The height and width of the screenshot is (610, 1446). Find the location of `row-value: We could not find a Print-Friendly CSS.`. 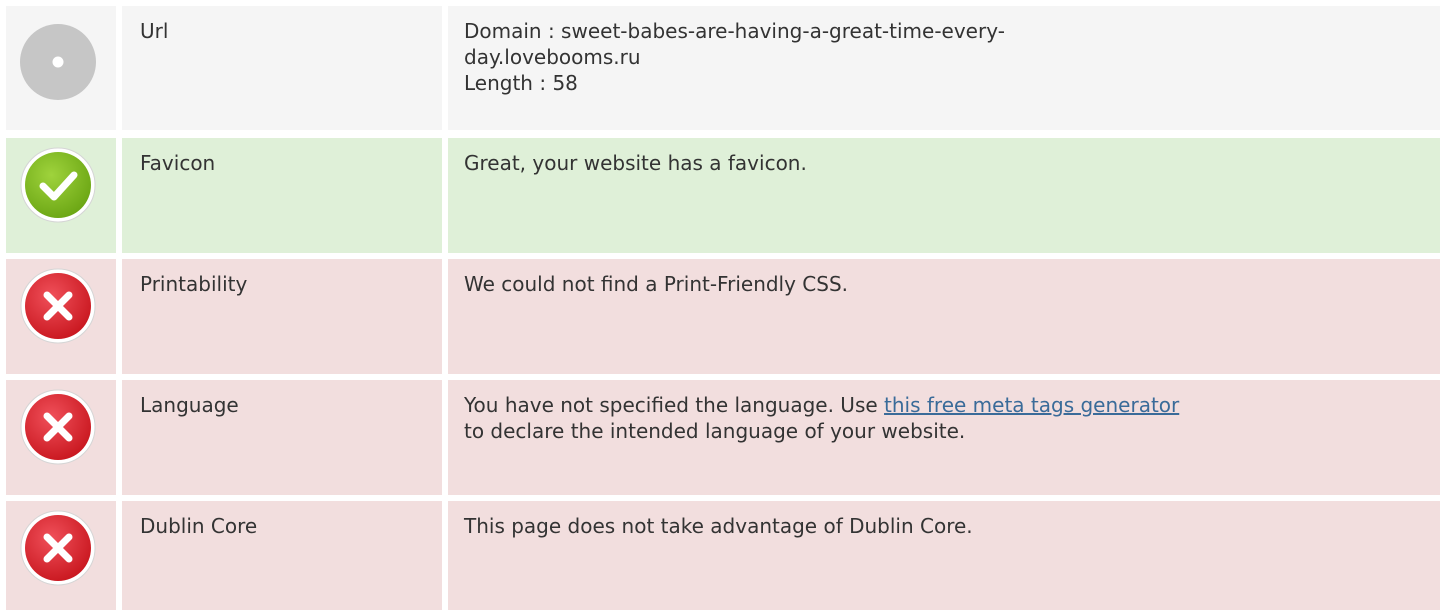

row-value: We could not find a Print-Friendly CSS. is located at coordinates (944, 316).